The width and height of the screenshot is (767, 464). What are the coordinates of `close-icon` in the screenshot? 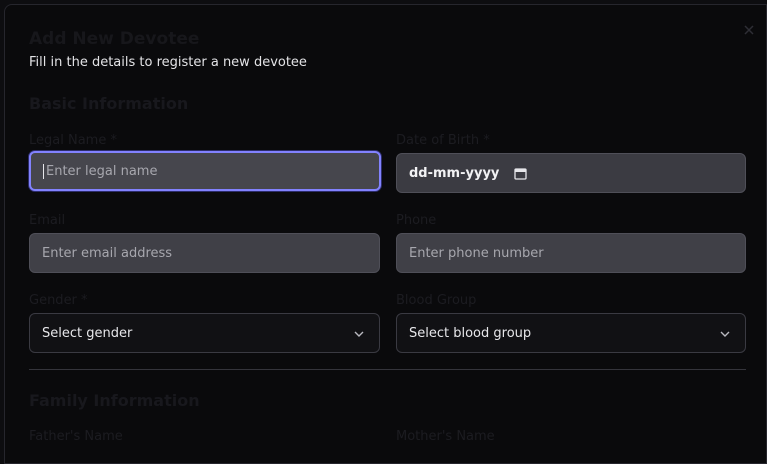 It's located at (749, 31).